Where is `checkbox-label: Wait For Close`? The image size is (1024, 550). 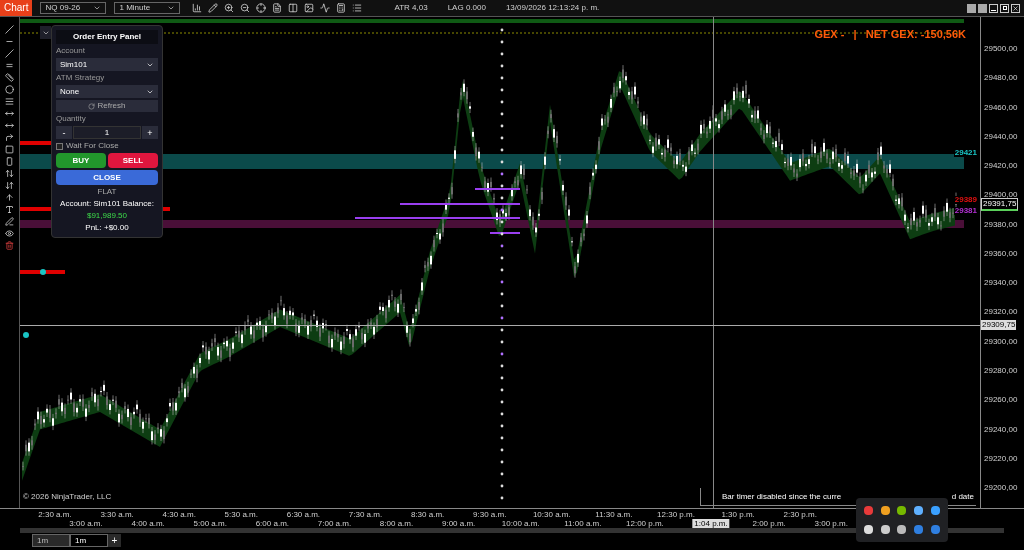 checkbox-label: Wait For Close is located at coordinates (92, 146).